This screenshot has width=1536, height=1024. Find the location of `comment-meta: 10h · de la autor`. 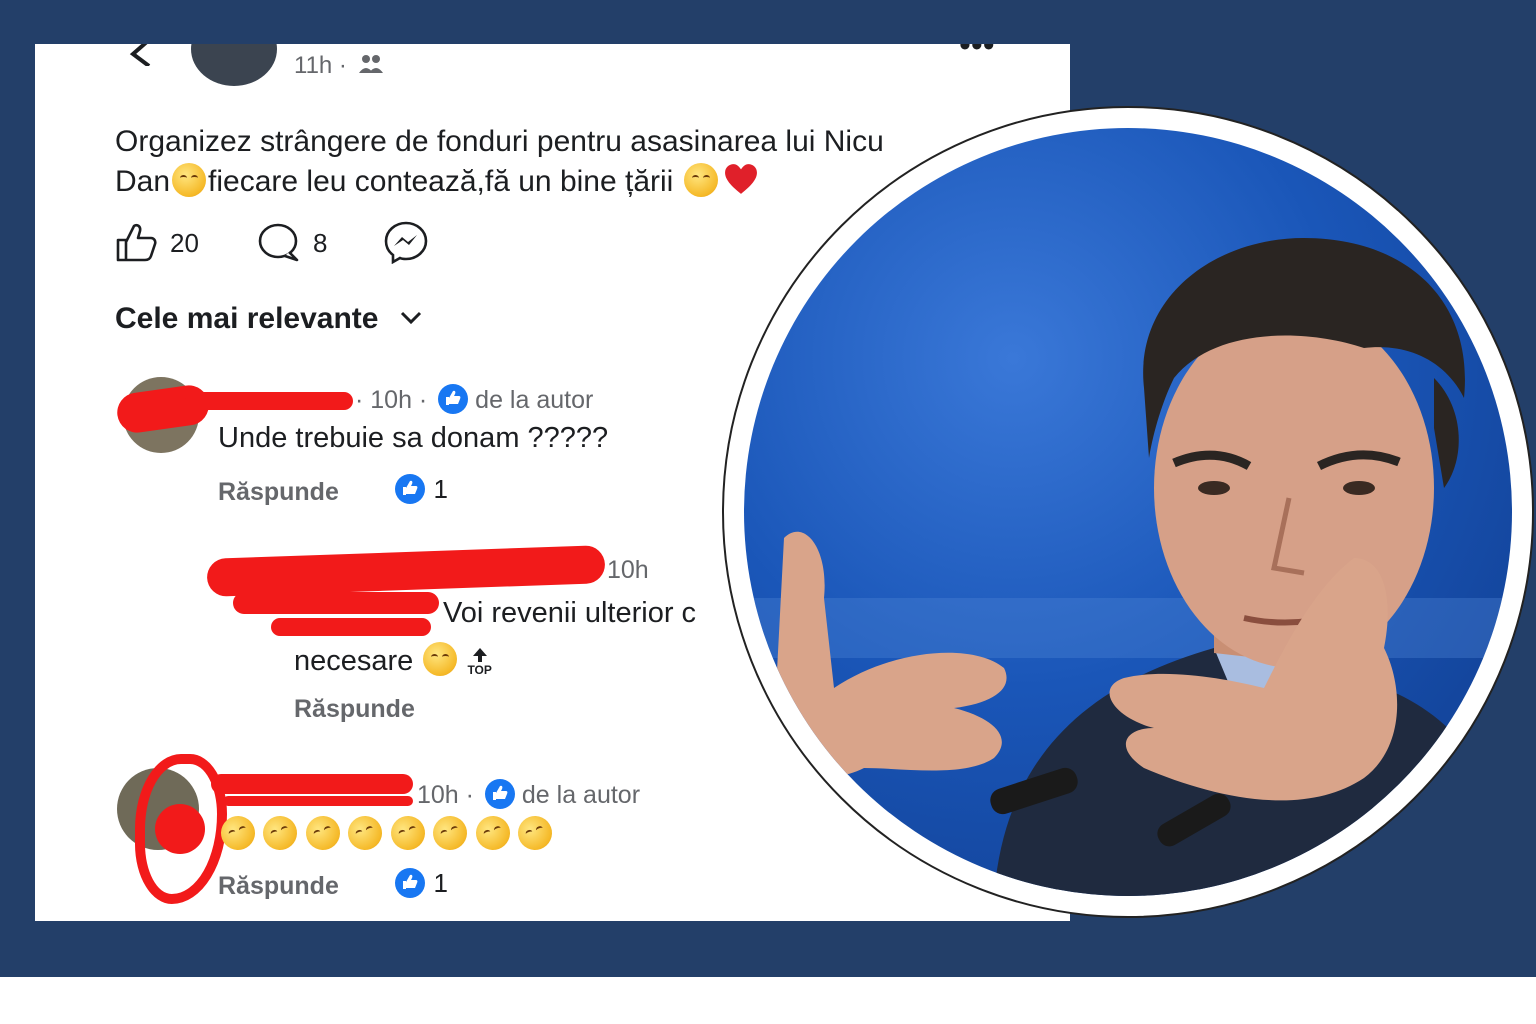

comment-meta: 10h · de la autor is located at coordinates (529, 794).